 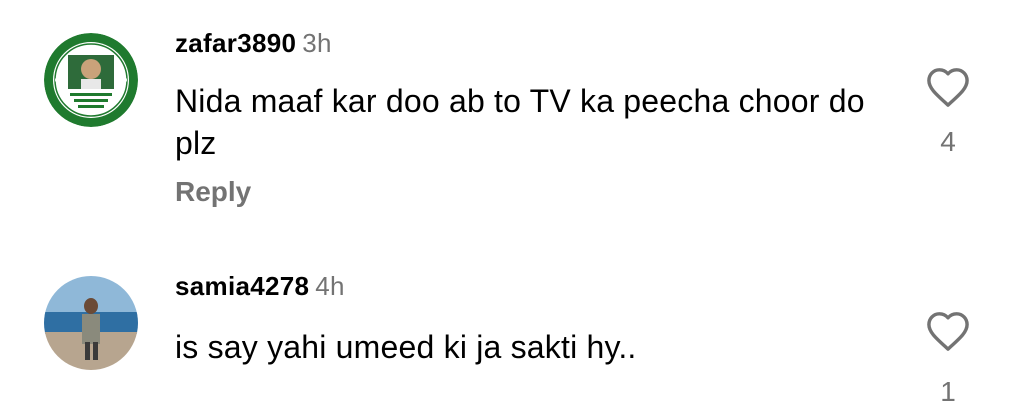 What do you see at coordinates (948, 141) in the screenshot?
I see `like-count: 4` at bounding box center [948, 141].